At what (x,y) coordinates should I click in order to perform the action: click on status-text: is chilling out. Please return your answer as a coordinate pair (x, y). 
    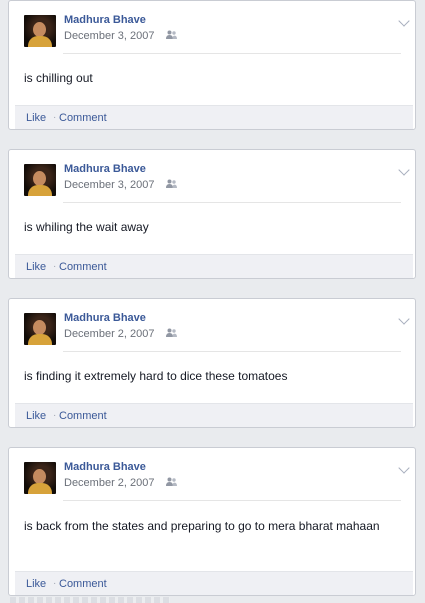
    Looking at the image, I should click on (58, 78).